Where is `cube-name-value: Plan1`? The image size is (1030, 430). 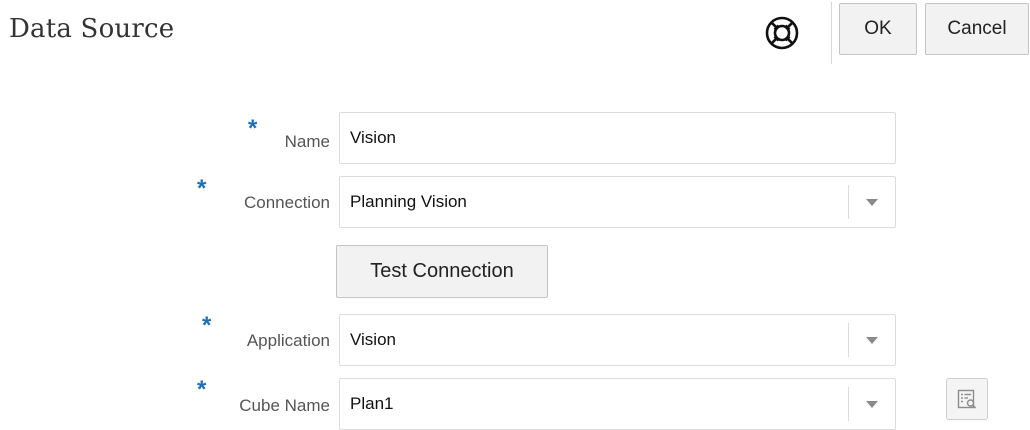
cube-name-value: Plan1 is located at coordinates (372, 403).